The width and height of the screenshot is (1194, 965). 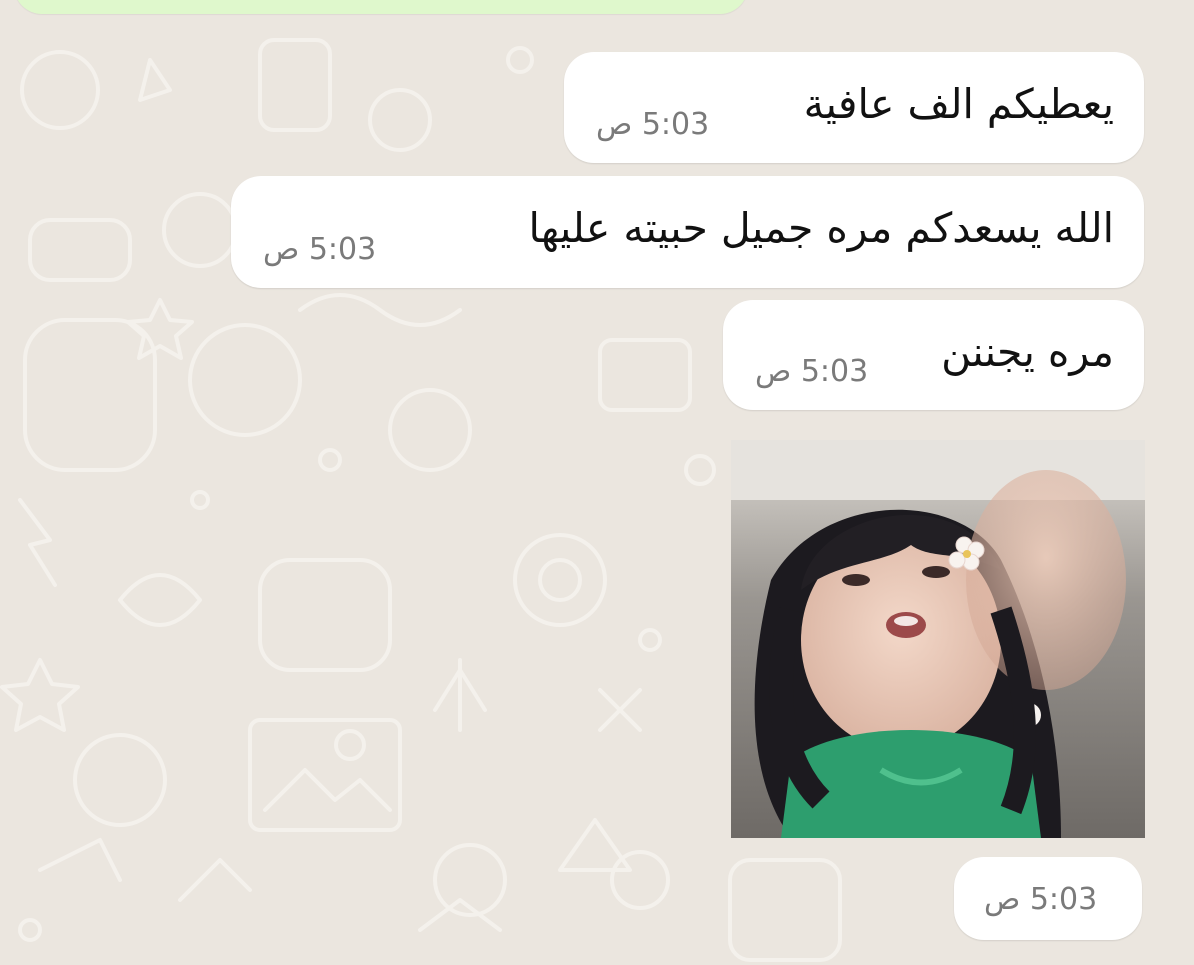 I want to click on media-timestamp-bubble: 5:03 ص, so click(x=1048, y=898).